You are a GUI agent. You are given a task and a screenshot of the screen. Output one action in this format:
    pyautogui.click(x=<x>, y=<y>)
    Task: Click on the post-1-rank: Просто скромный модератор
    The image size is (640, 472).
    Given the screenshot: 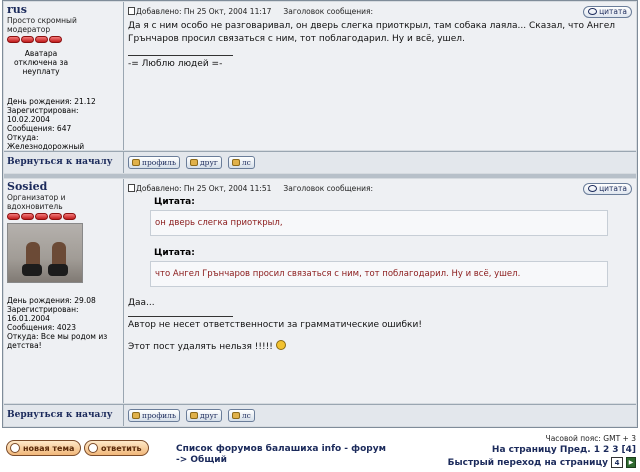 What is the action you would take?
    pyautogui.click(x=42, y=25)
    